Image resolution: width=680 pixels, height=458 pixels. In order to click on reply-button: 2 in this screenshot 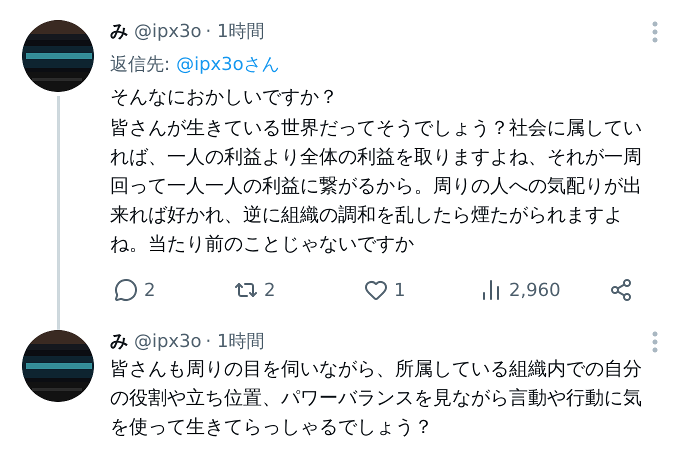, I will do `click(174, 290)`.